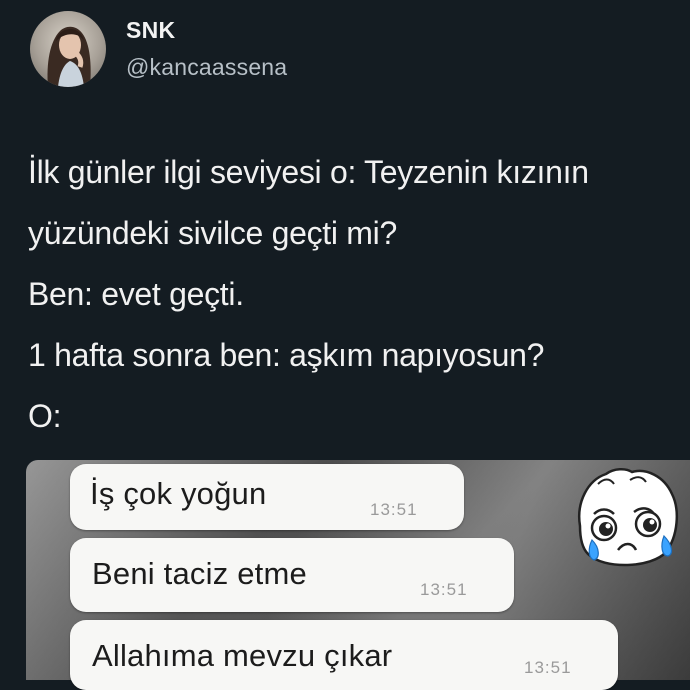  I want to click on display-name: SNK, so click(206, 30).